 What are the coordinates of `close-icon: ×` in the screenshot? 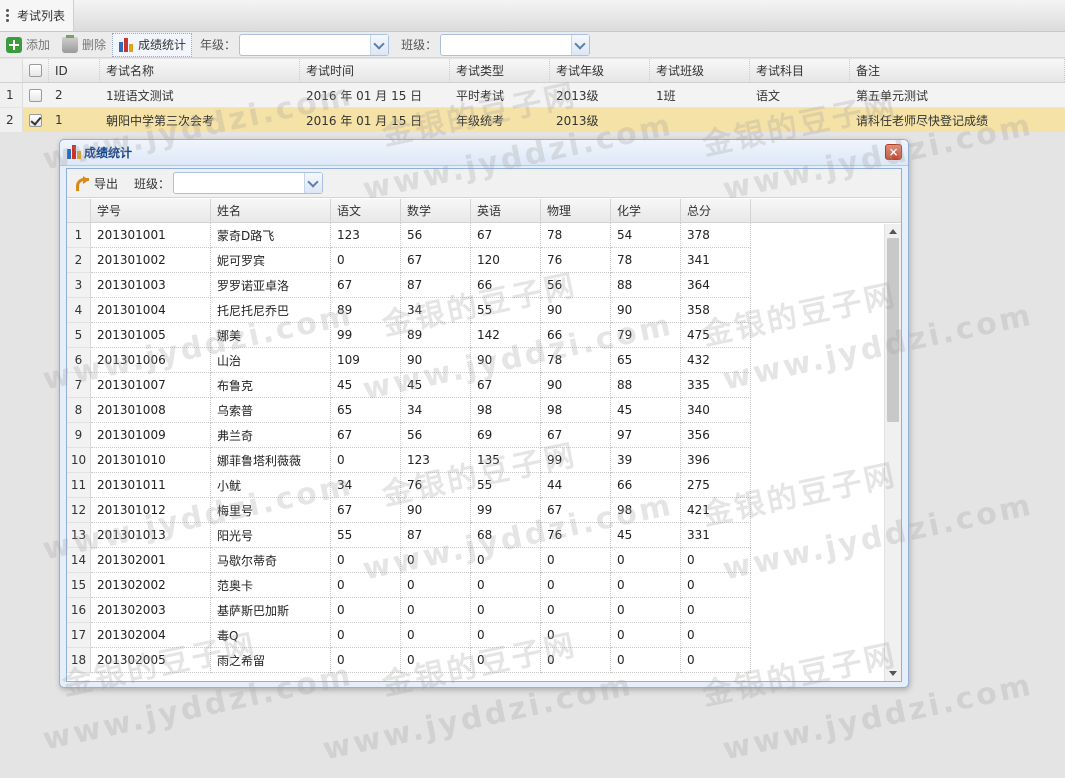 It's located at (893, 152).